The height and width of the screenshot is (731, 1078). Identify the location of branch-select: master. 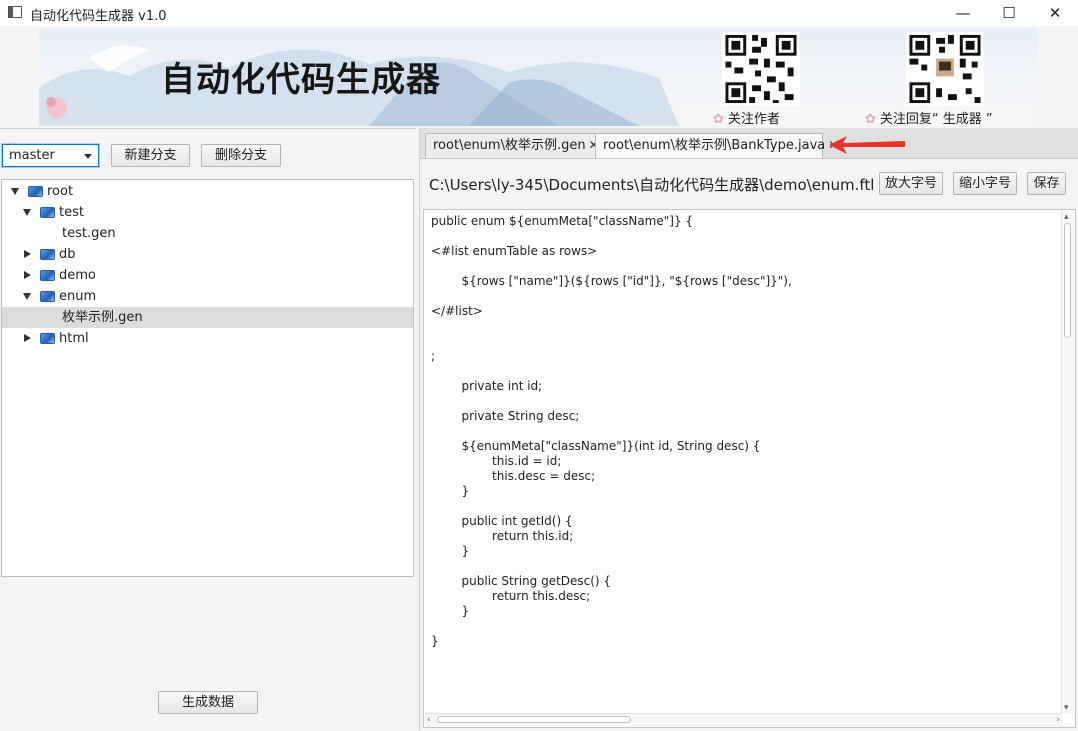
(50, 155).